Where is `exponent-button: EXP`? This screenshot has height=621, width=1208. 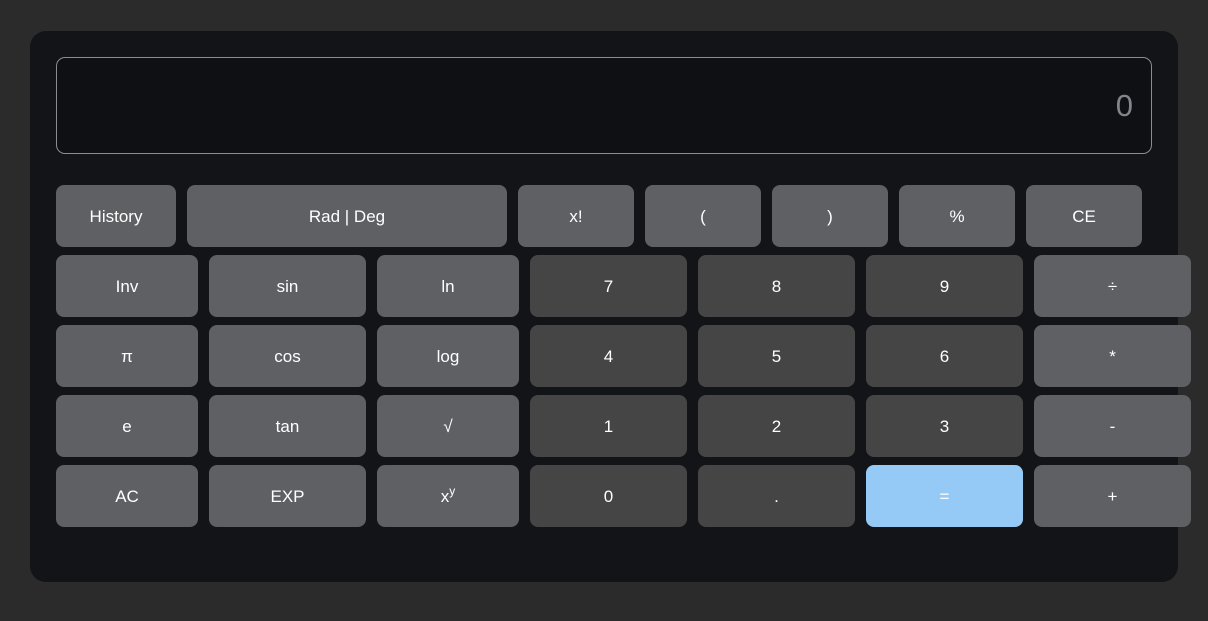 exponent-button: EXP is located at coordinates (287, 496).